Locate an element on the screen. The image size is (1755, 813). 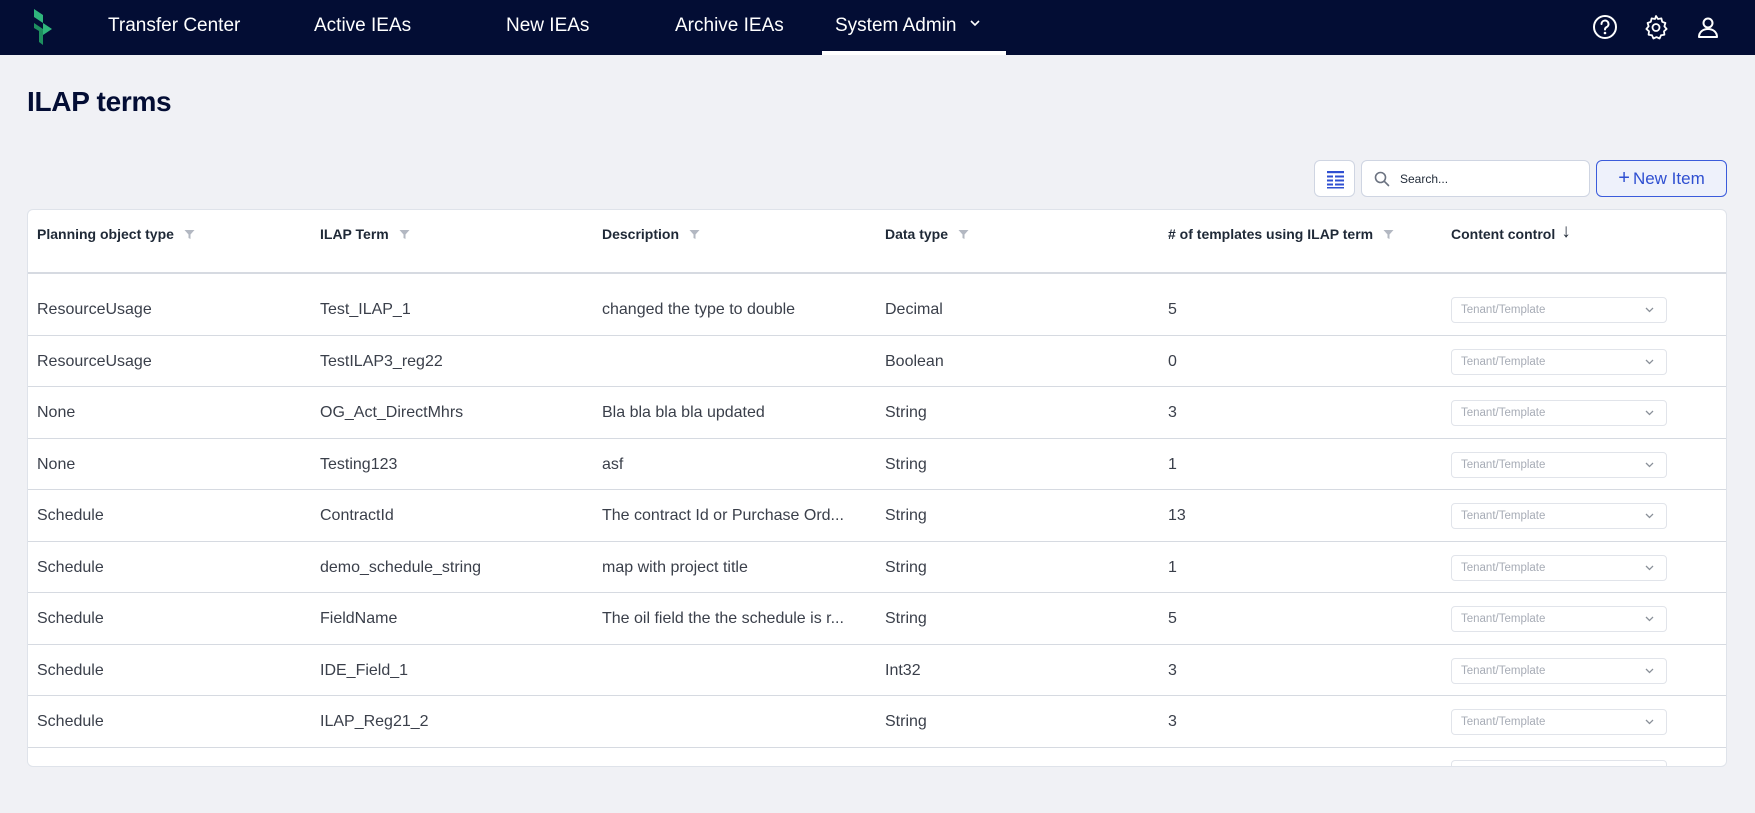
column-header-label: ILAP Term is located at coordinates (354, 234).